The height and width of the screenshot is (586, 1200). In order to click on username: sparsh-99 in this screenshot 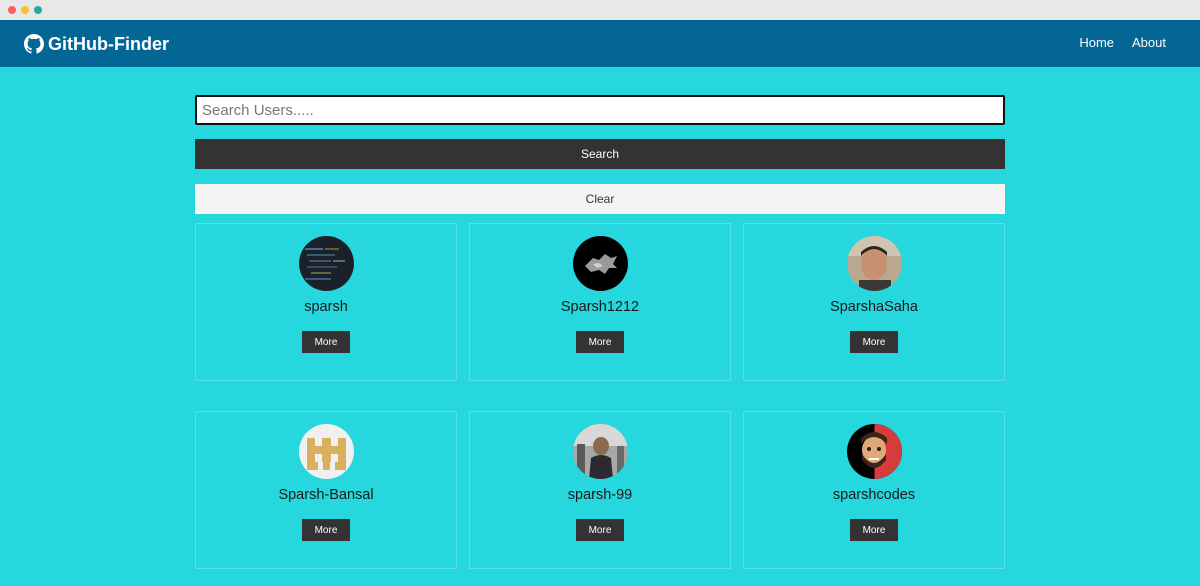, I will do `click(600, 495)`.